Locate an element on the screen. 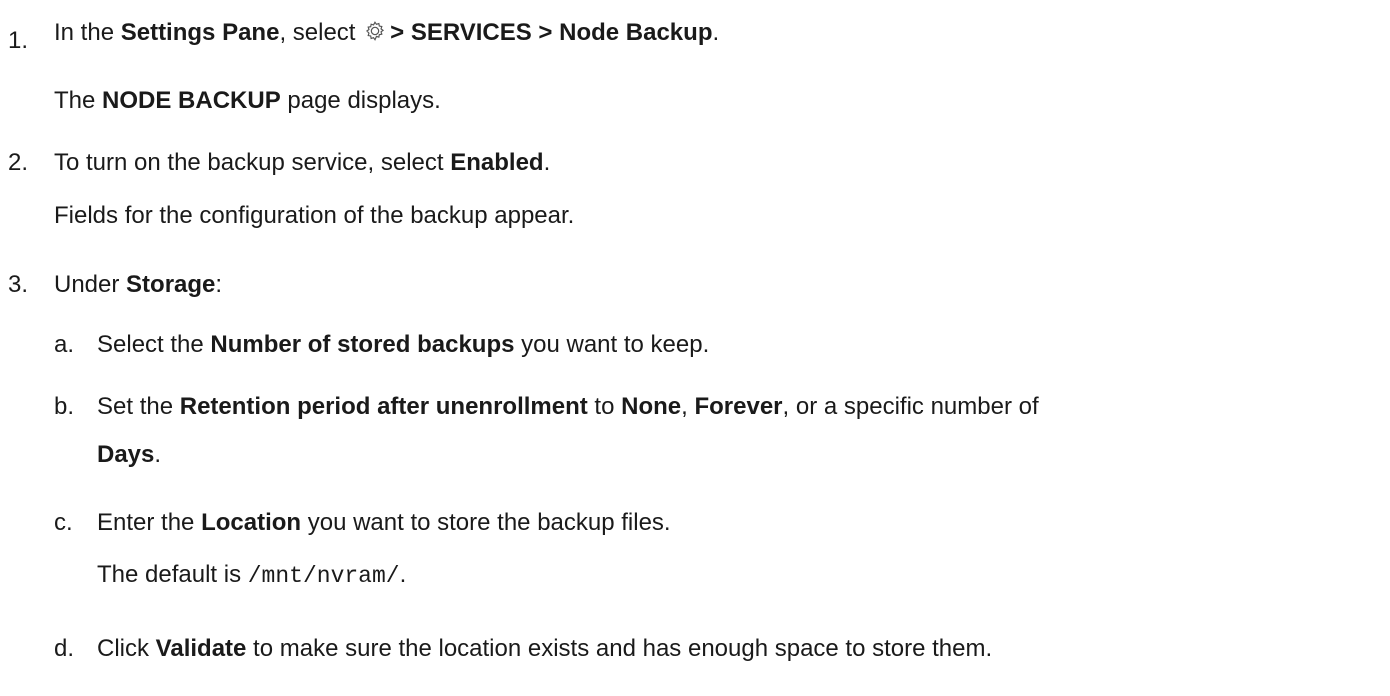 Image resolution: width=1390 pixels, height=696 pixels. text: The default is is located at coordinates (172, 574).